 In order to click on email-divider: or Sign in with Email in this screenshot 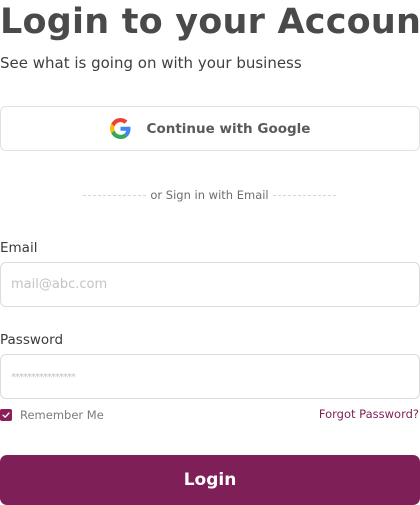, I will do `click(210, 195)`.